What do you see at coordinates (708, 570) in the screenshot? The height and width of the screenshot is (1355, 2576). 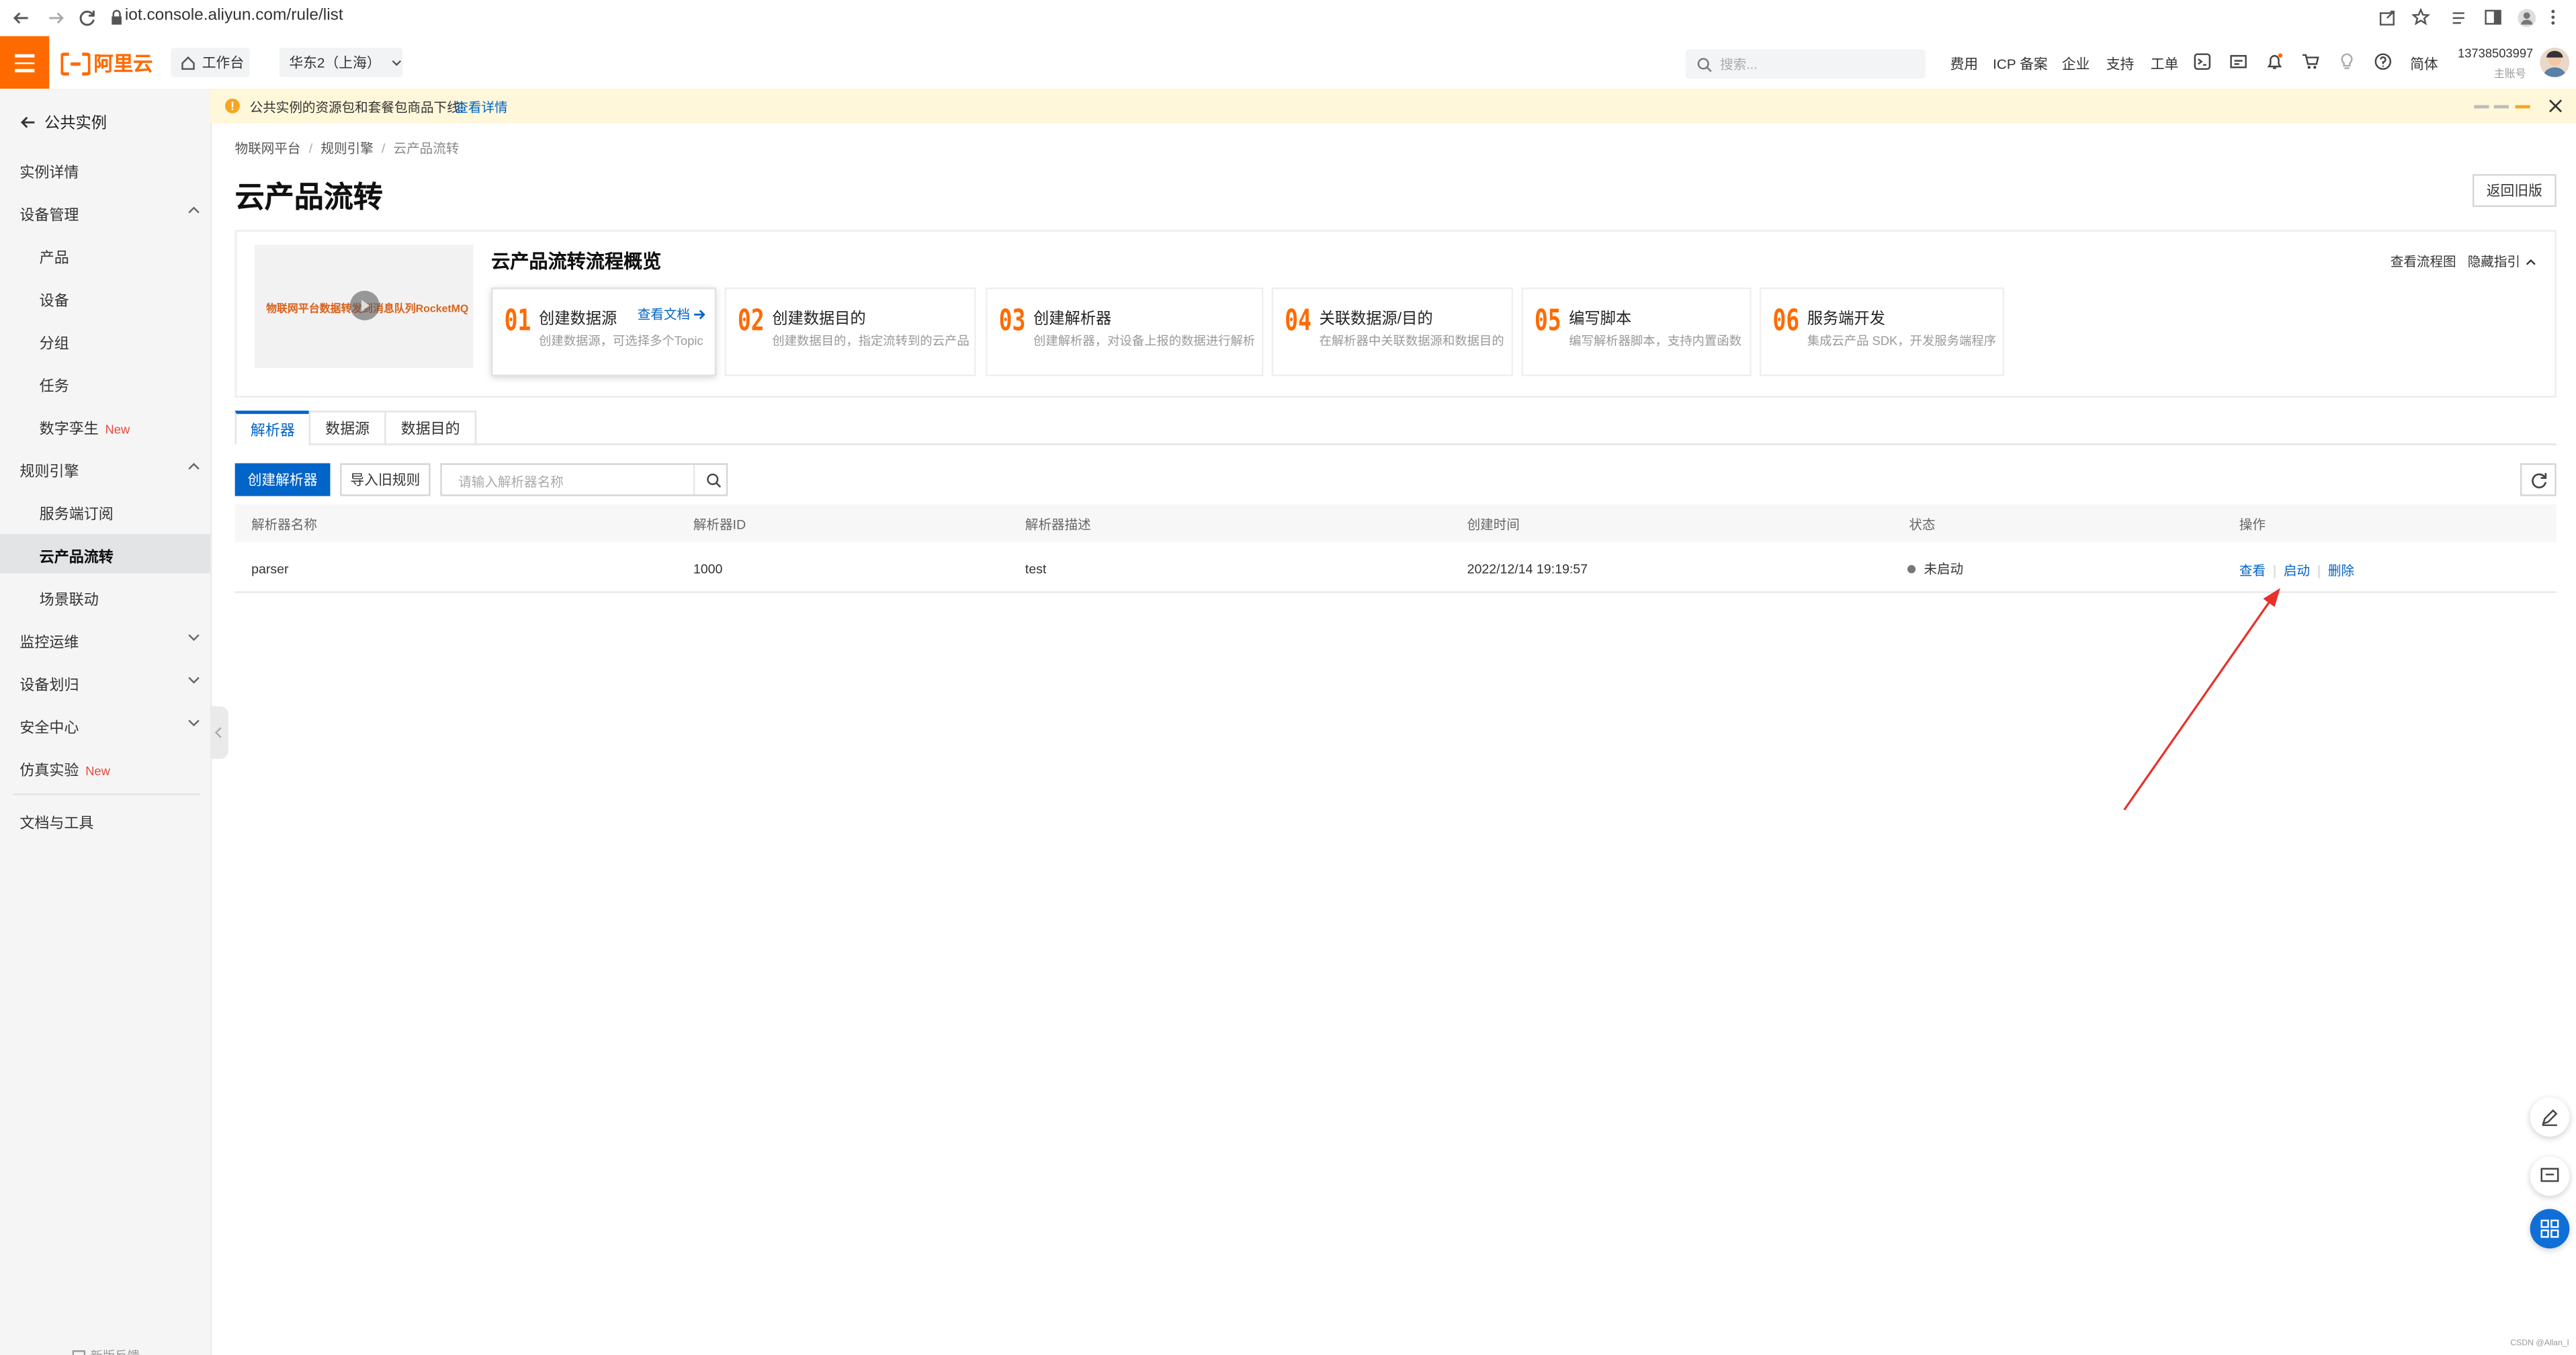 I see `parser-id-cell: 1000` at bounding box center [708, 570].